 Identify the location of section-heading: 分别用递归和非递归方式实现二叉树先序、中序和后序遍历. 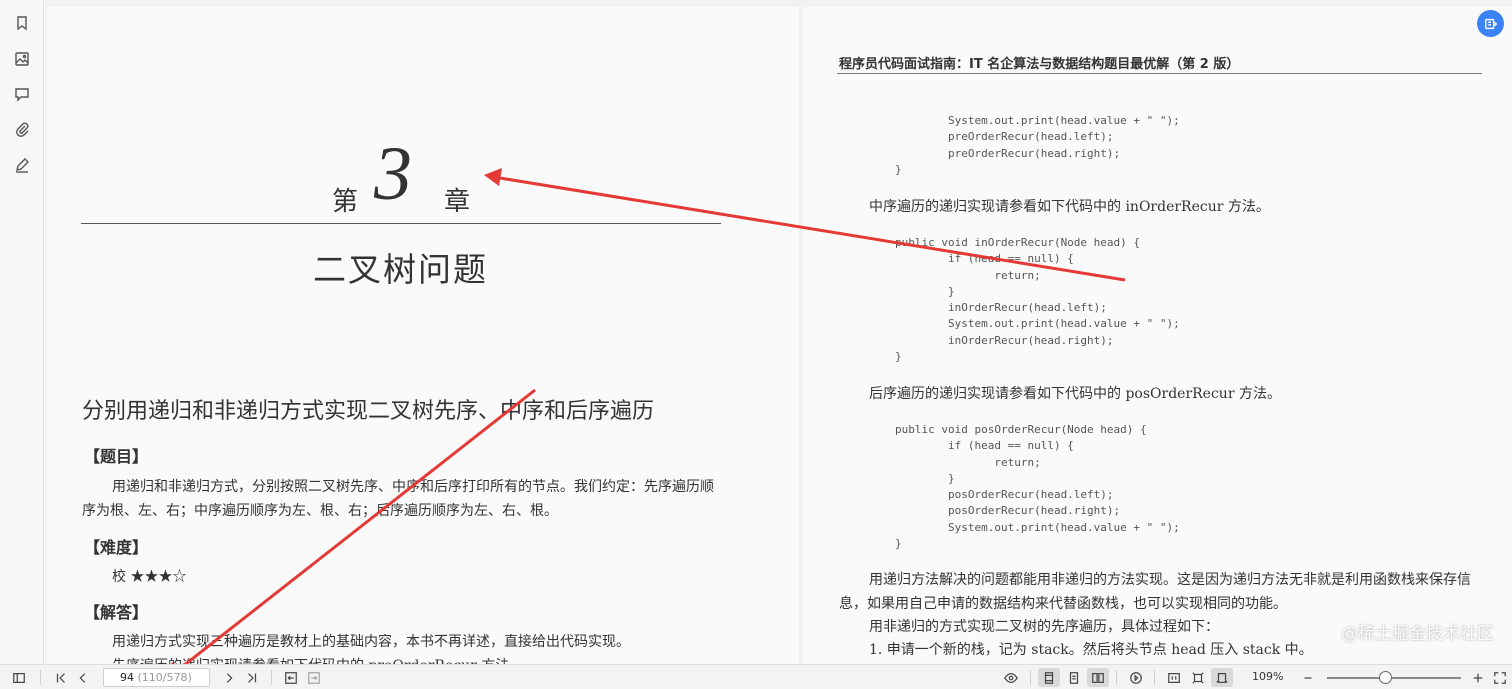
(368, 411).